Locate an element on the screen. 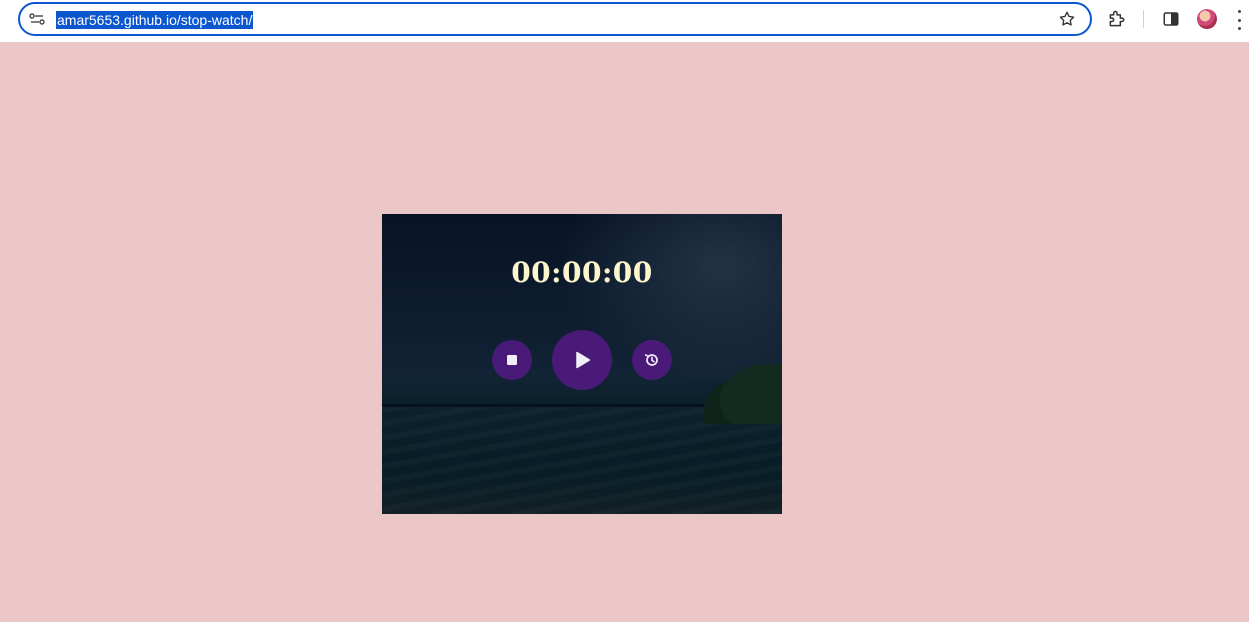  stopwatch-controls is located at coordinates (582, 360).